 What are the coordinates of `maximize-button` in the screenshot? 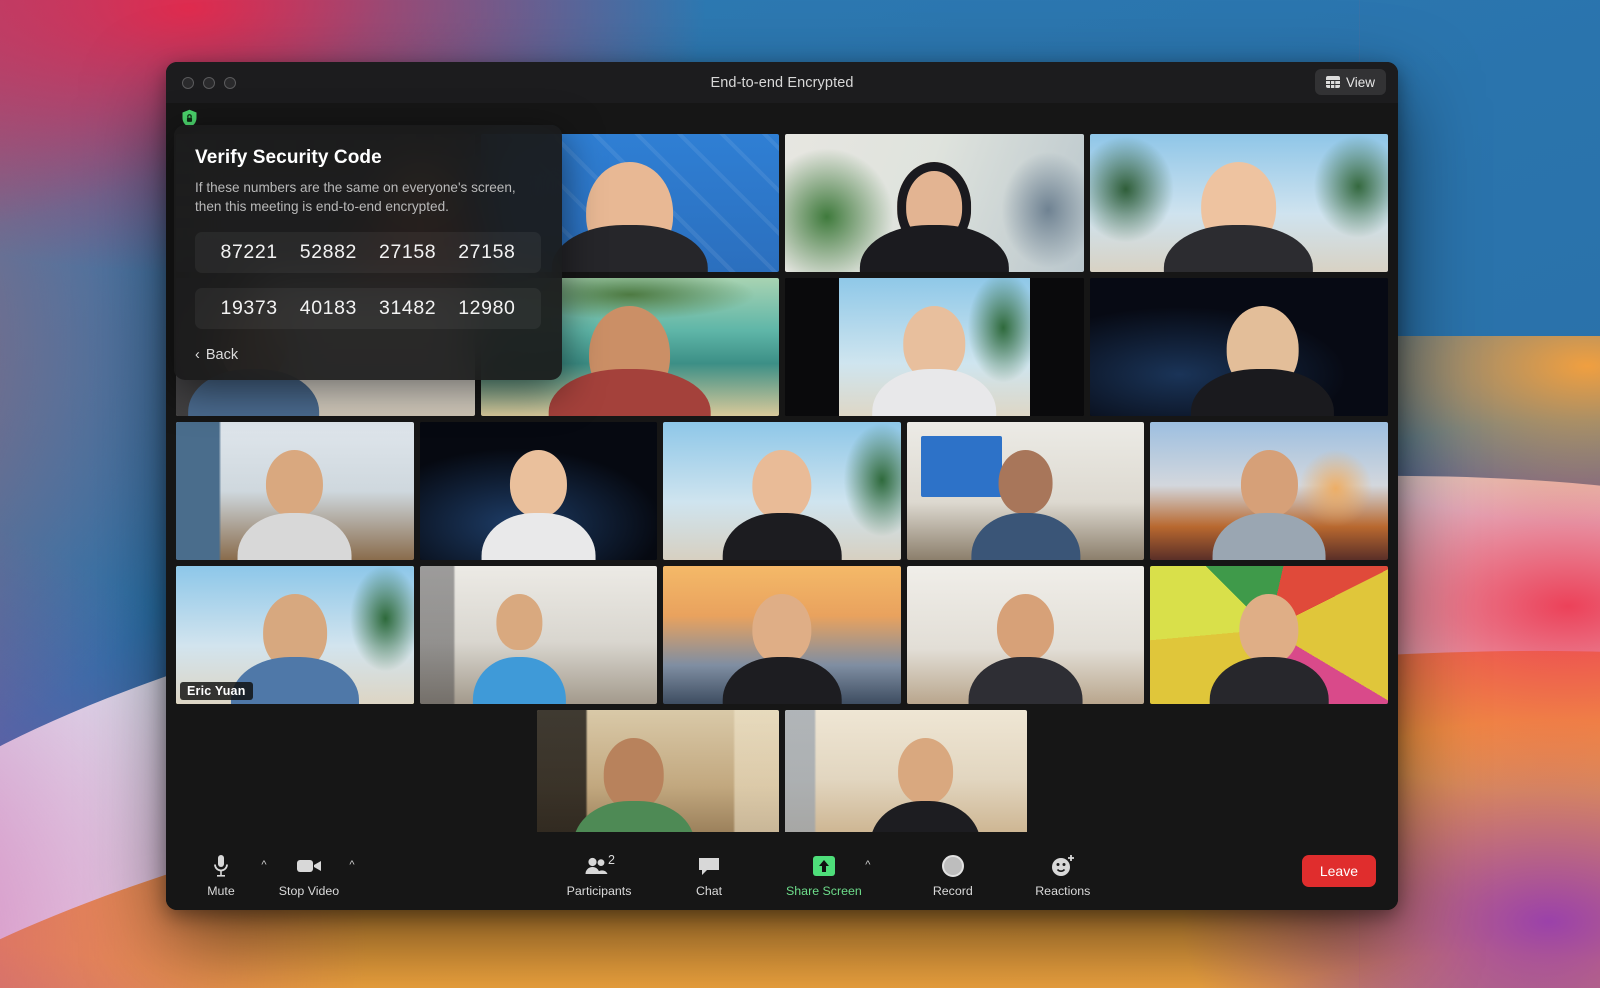 It's located at (230, 82).